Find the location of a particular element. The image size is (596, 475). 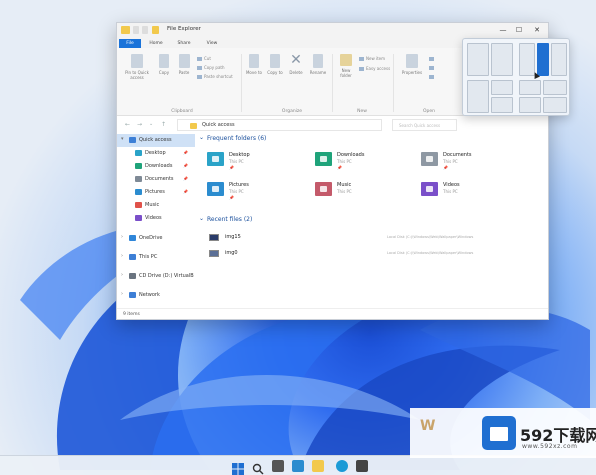

sidebar-item: Documents 📌 is located at coordinates (156, 179).